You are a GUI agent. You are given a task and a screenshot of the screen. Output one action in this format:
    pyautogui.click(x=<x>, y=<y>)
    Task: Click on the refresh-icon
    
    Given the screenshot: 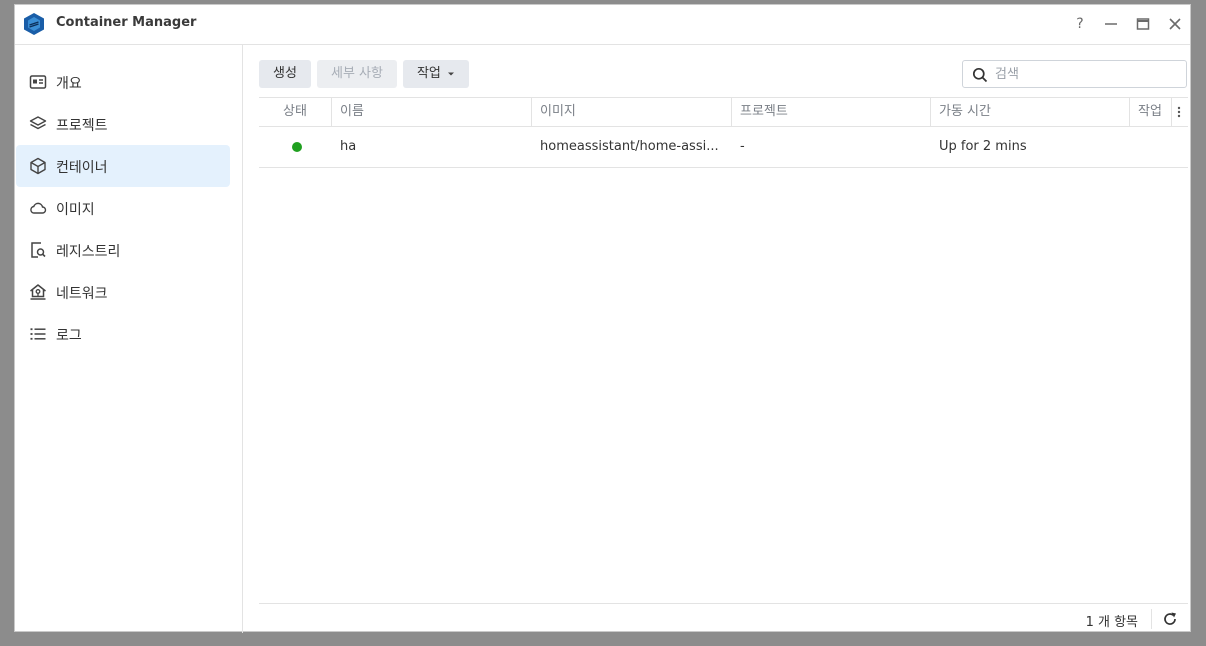 What is the action you would take?
    pyautogui.click(x=1170, y=619)
    